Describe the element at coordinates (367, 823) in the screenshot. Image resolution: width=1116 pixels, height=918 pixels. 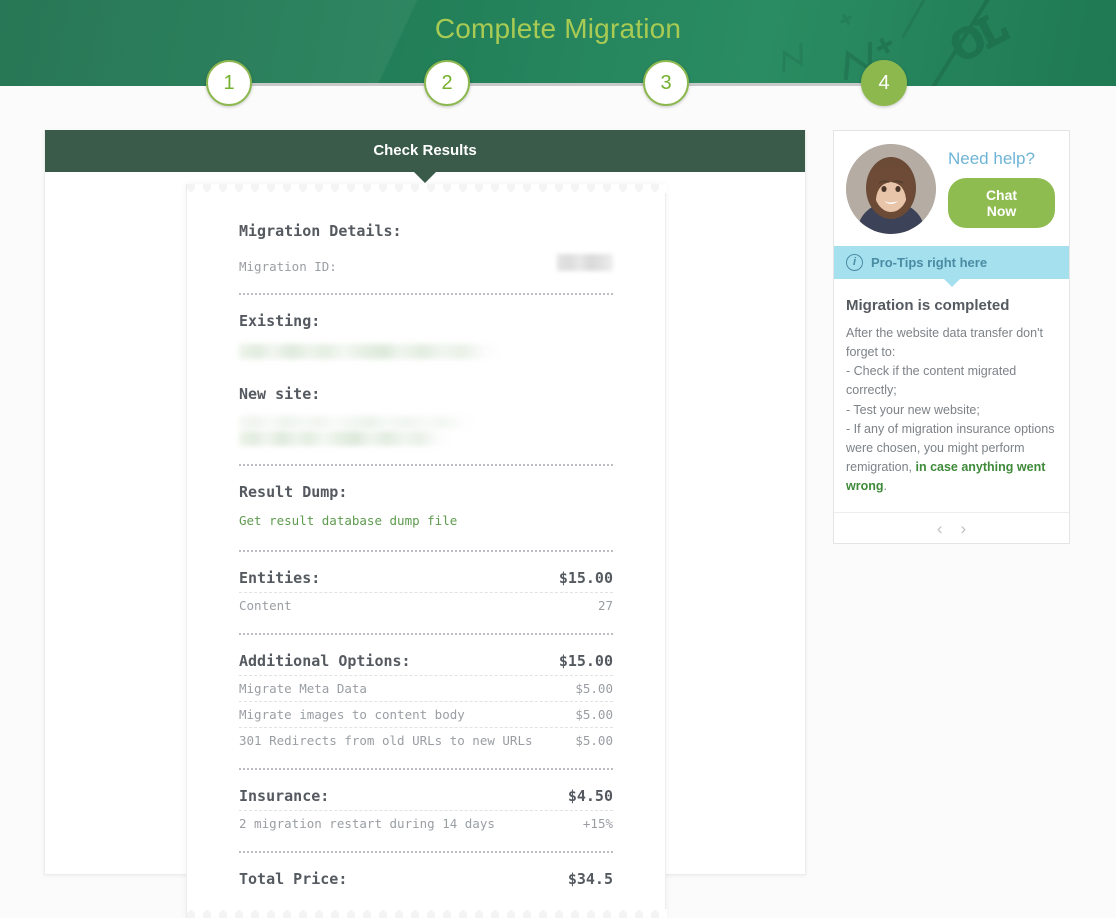
I see `insurance-row-label: 2 migration restart during 14 days` at that location.